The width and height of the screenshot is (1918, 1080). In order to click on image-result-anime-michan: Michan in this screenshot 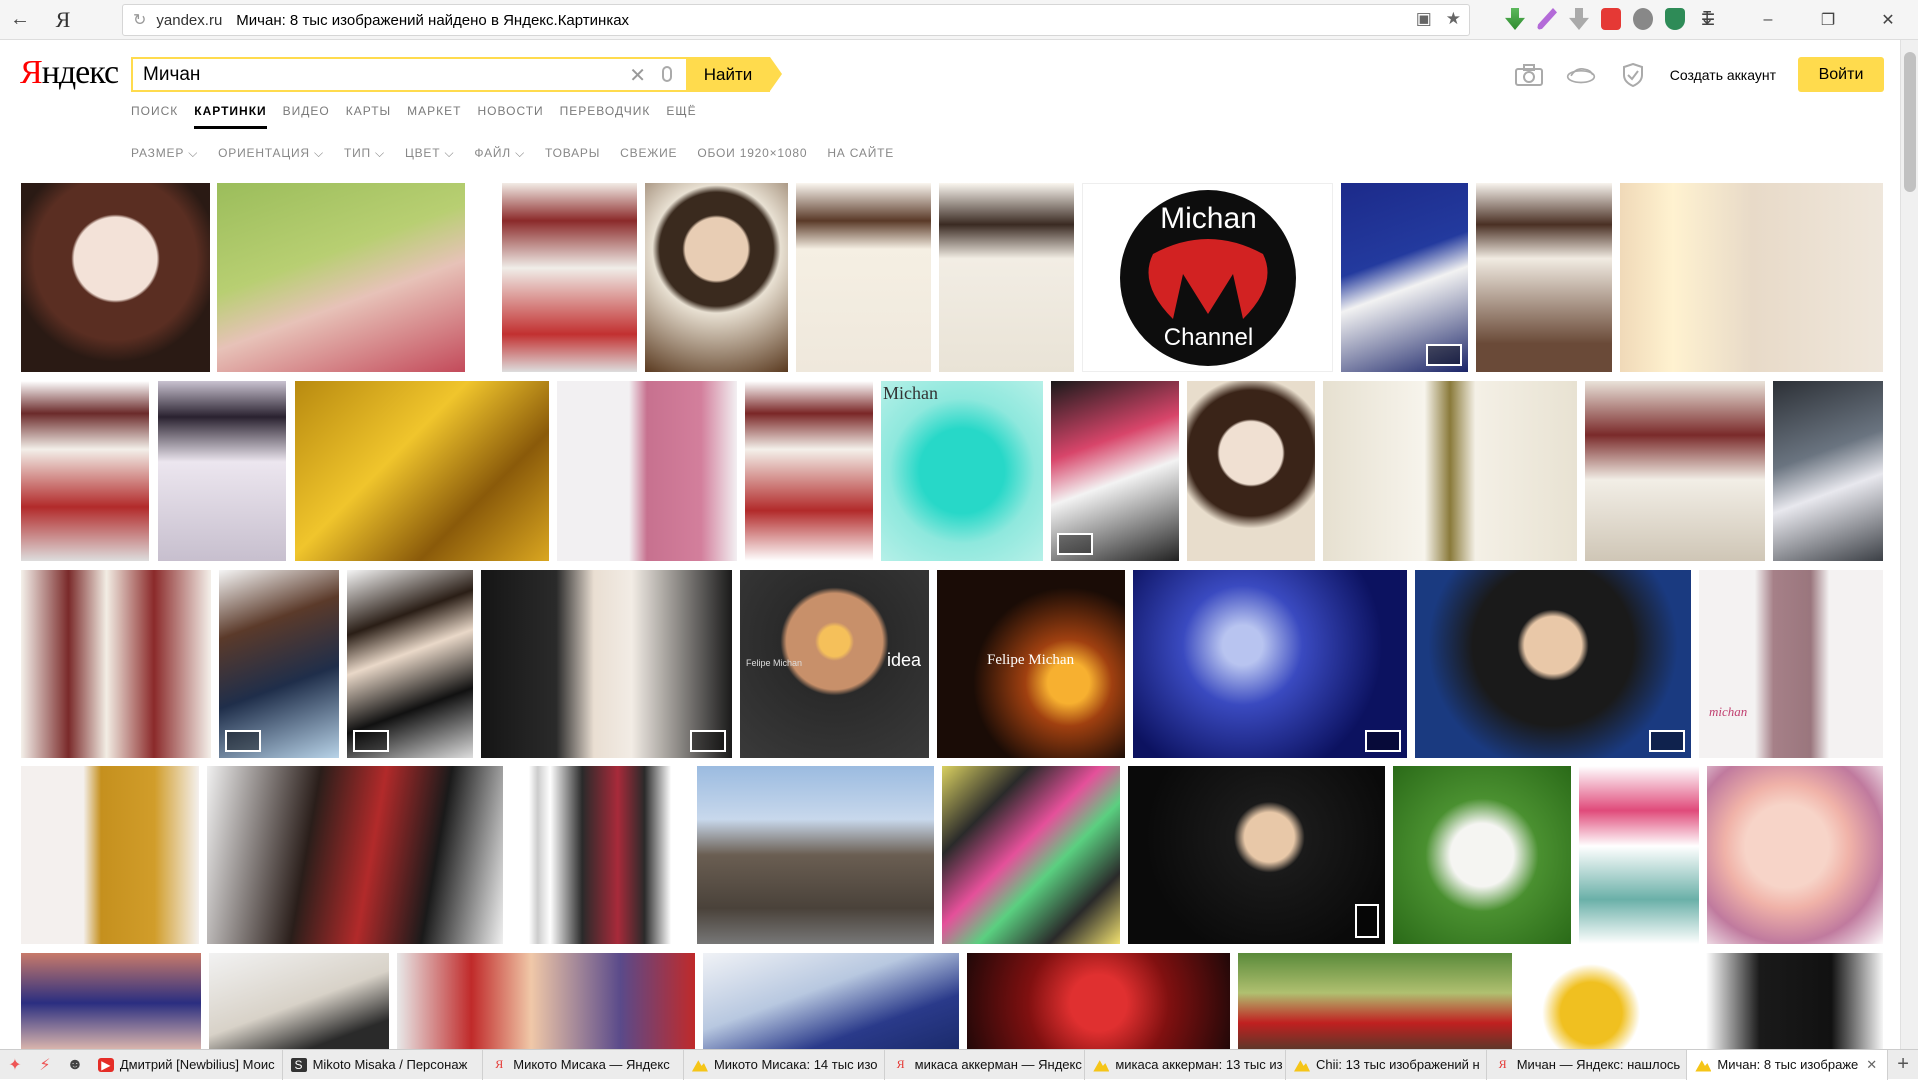, I will do `click(962, 471)`.